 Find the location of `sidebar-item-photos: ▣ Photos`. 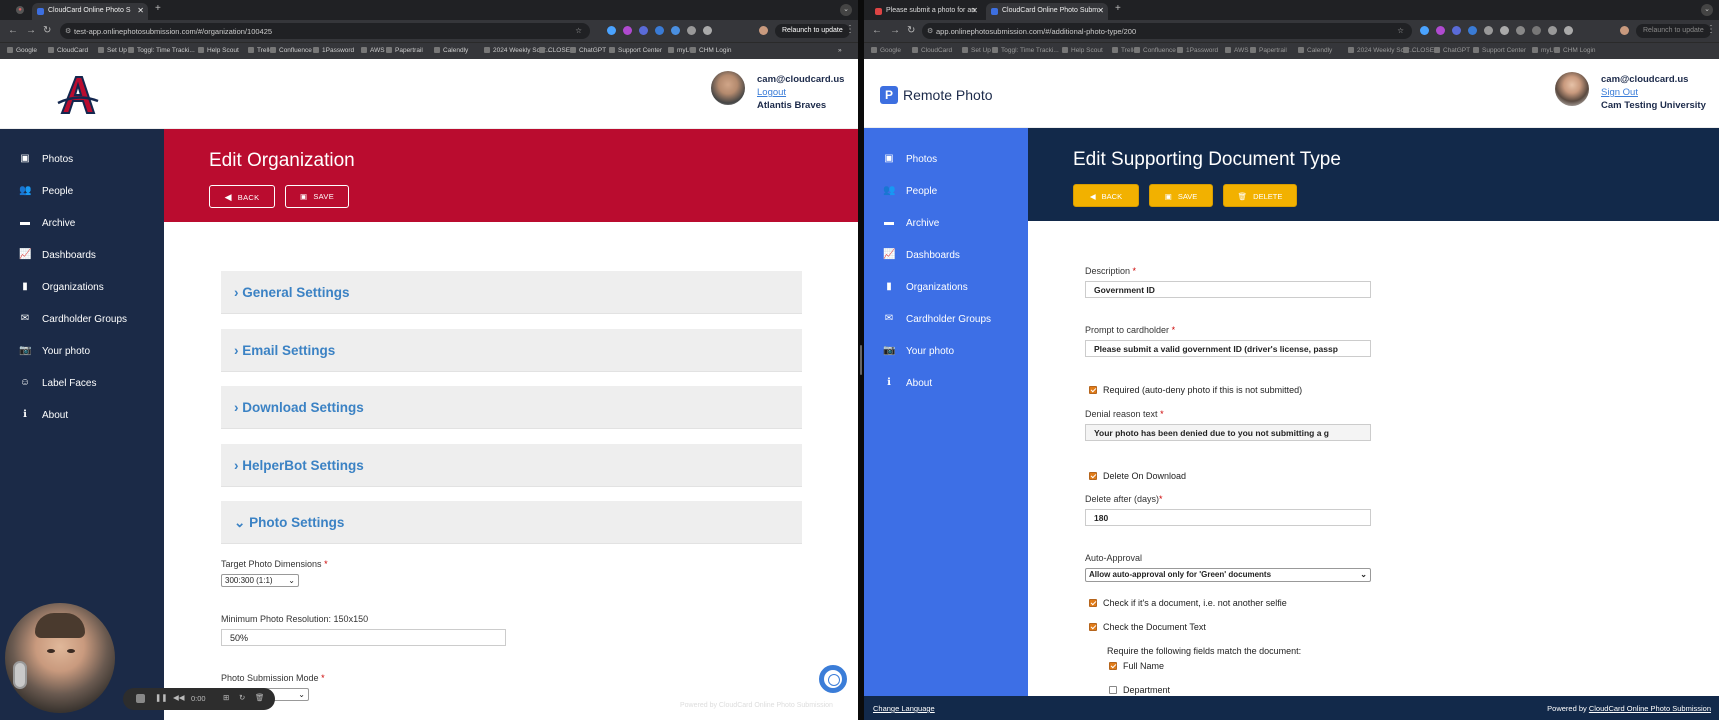

sidebar-item-photos: ▣ Photos is located at coordinates (82, 160).